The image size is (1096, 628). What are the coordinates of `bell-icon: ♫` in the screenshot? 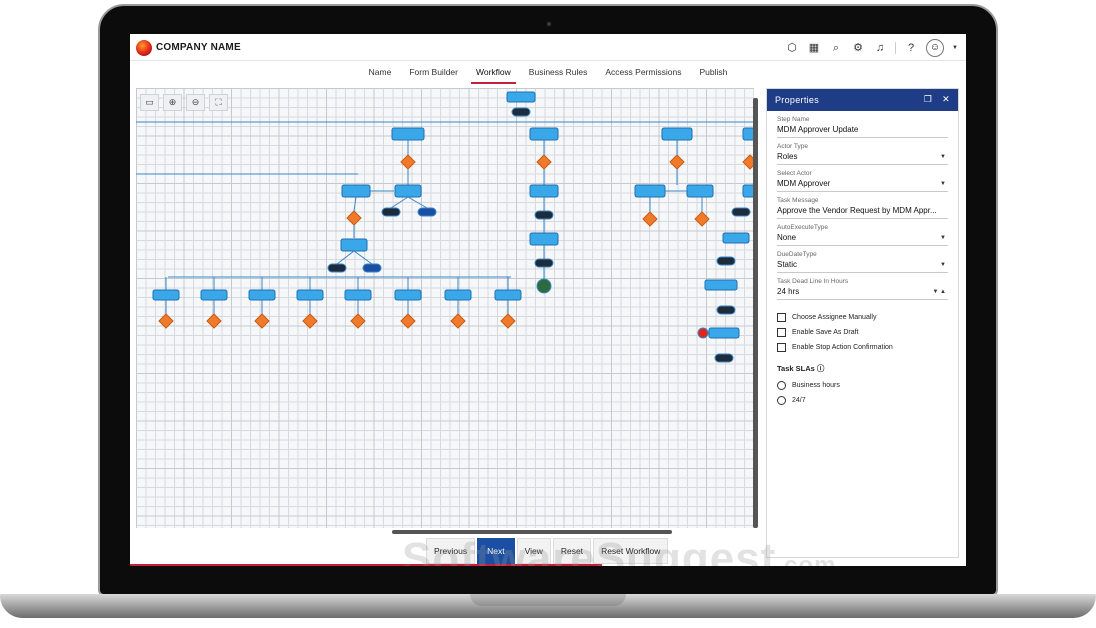 It's located at (880, 48).